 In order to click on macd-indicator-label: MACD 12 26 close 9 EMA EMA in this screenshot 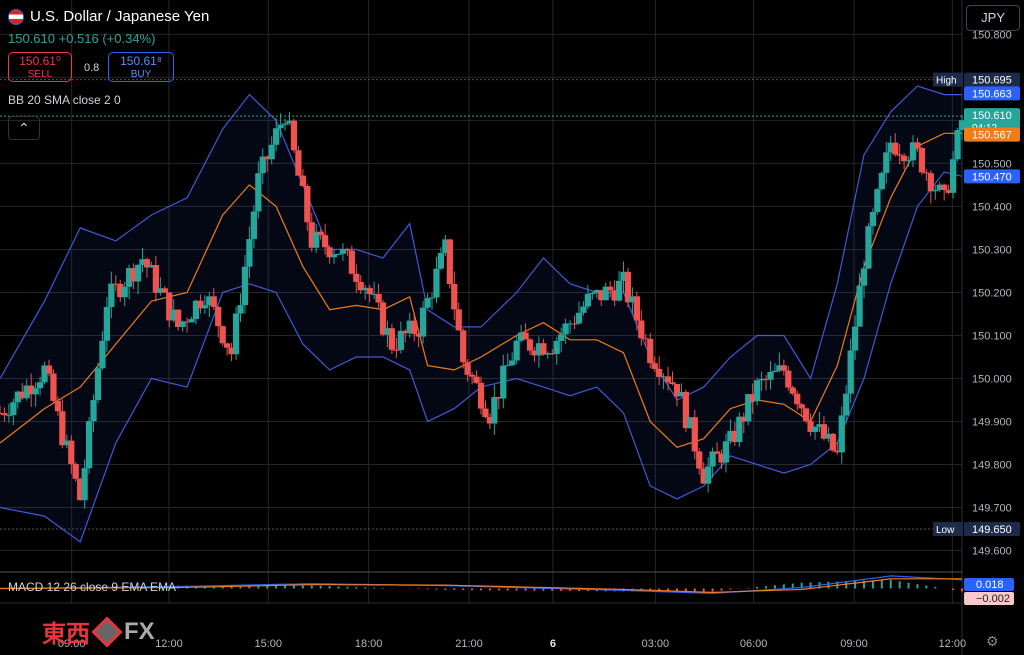, I will do `click(92, 587)`.